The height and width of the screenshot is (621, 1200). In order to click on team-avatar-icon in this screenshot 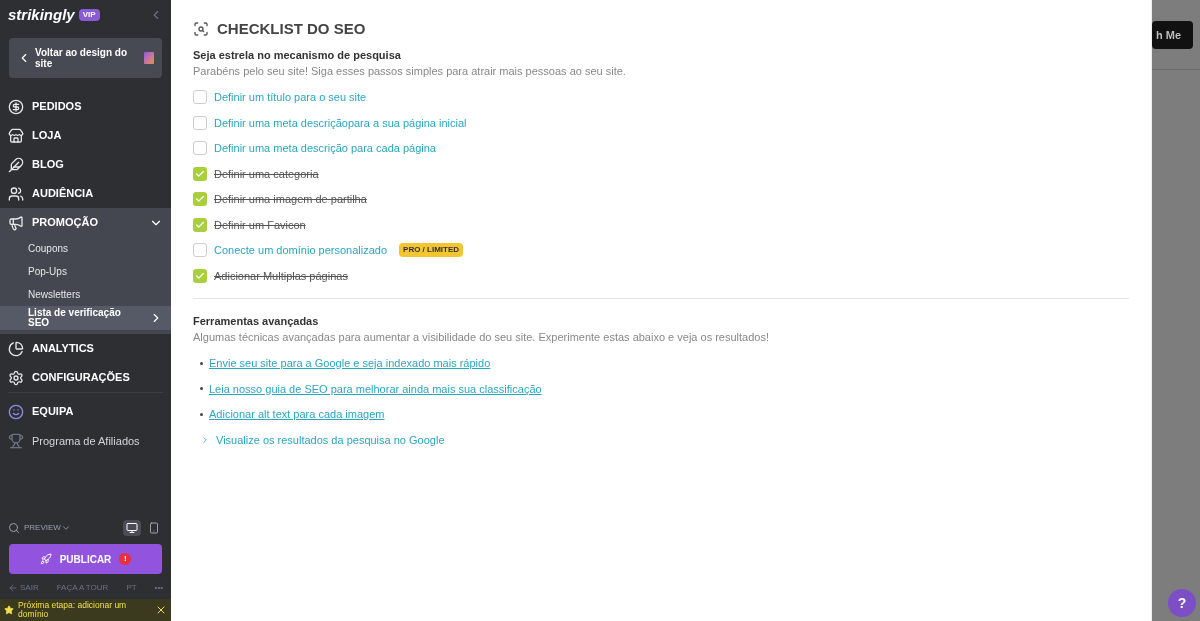, I will do `click(16, 411)`.